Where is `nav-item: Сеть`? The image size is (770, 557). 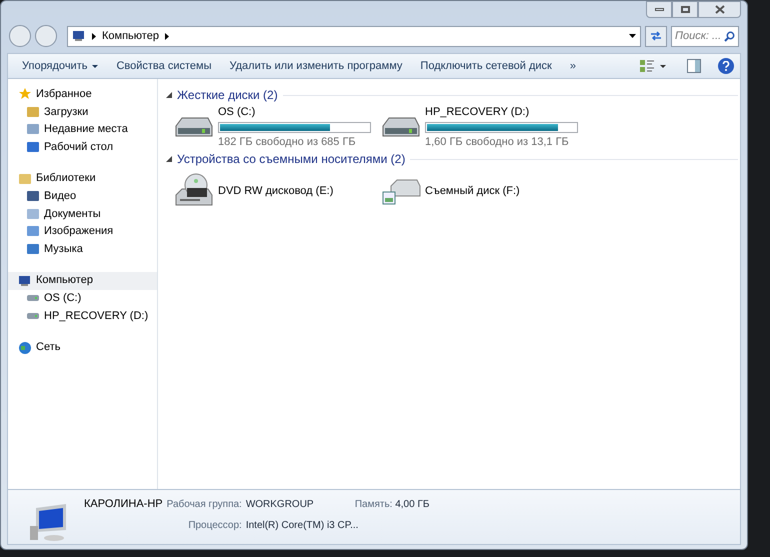 nav-item: Сеть is located at coordinates (82, 347).